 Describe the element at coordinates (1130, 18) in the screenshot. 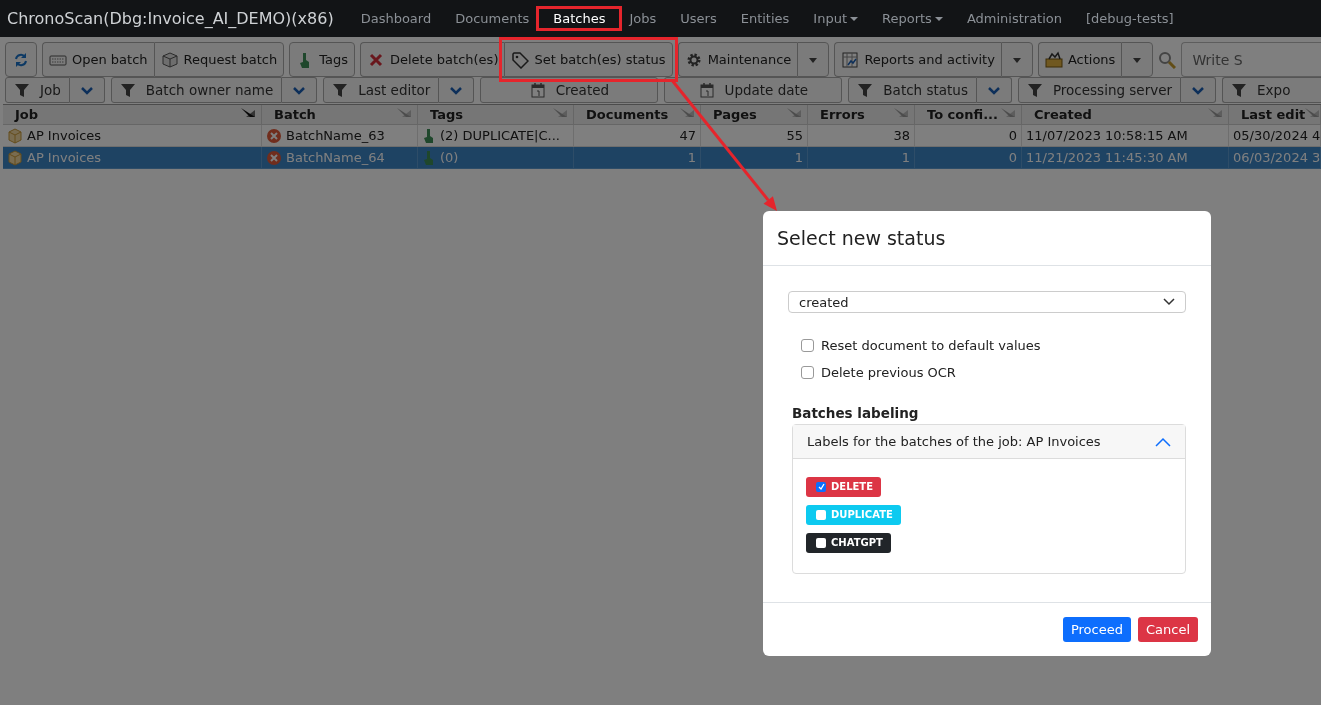

I see `nav-link: [debug-tests]` at that location.